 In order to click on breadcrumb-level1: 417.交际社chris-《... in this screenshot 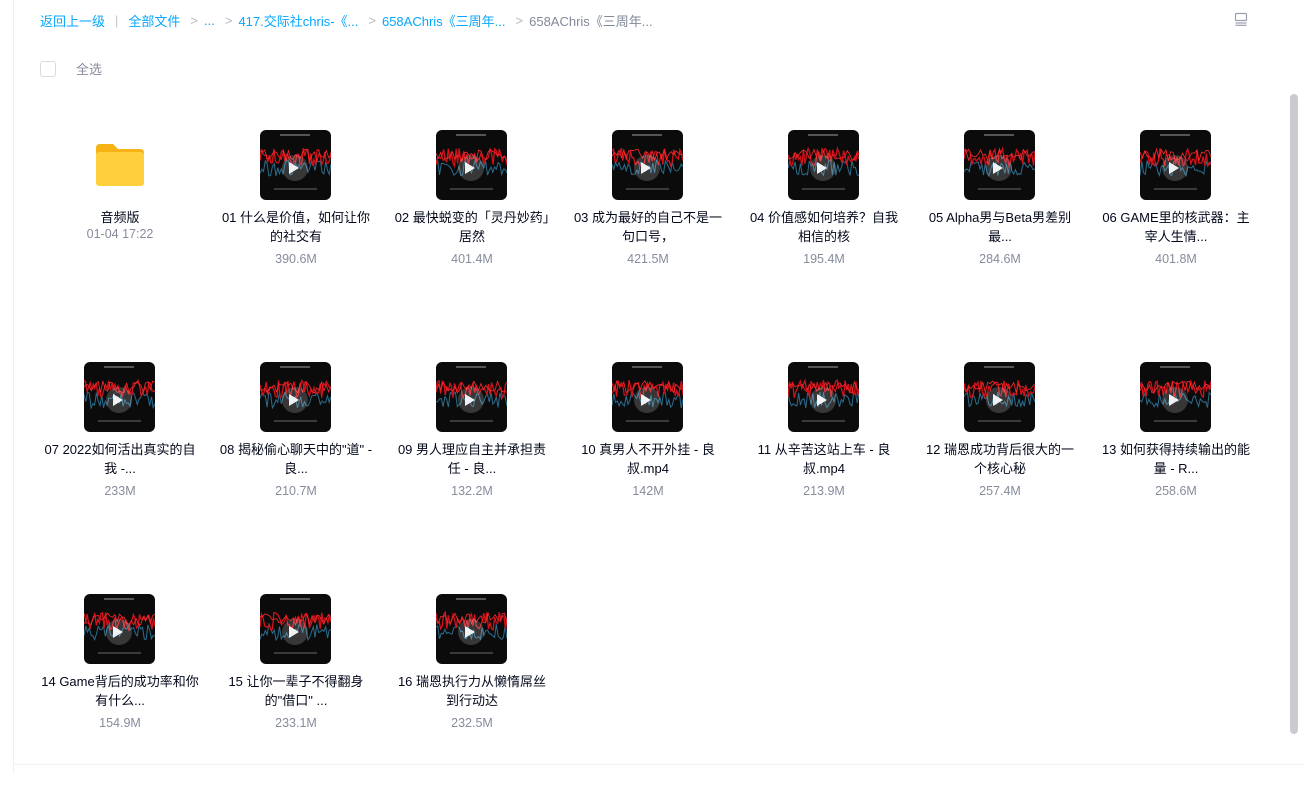, I will do `click(298, 20)`.